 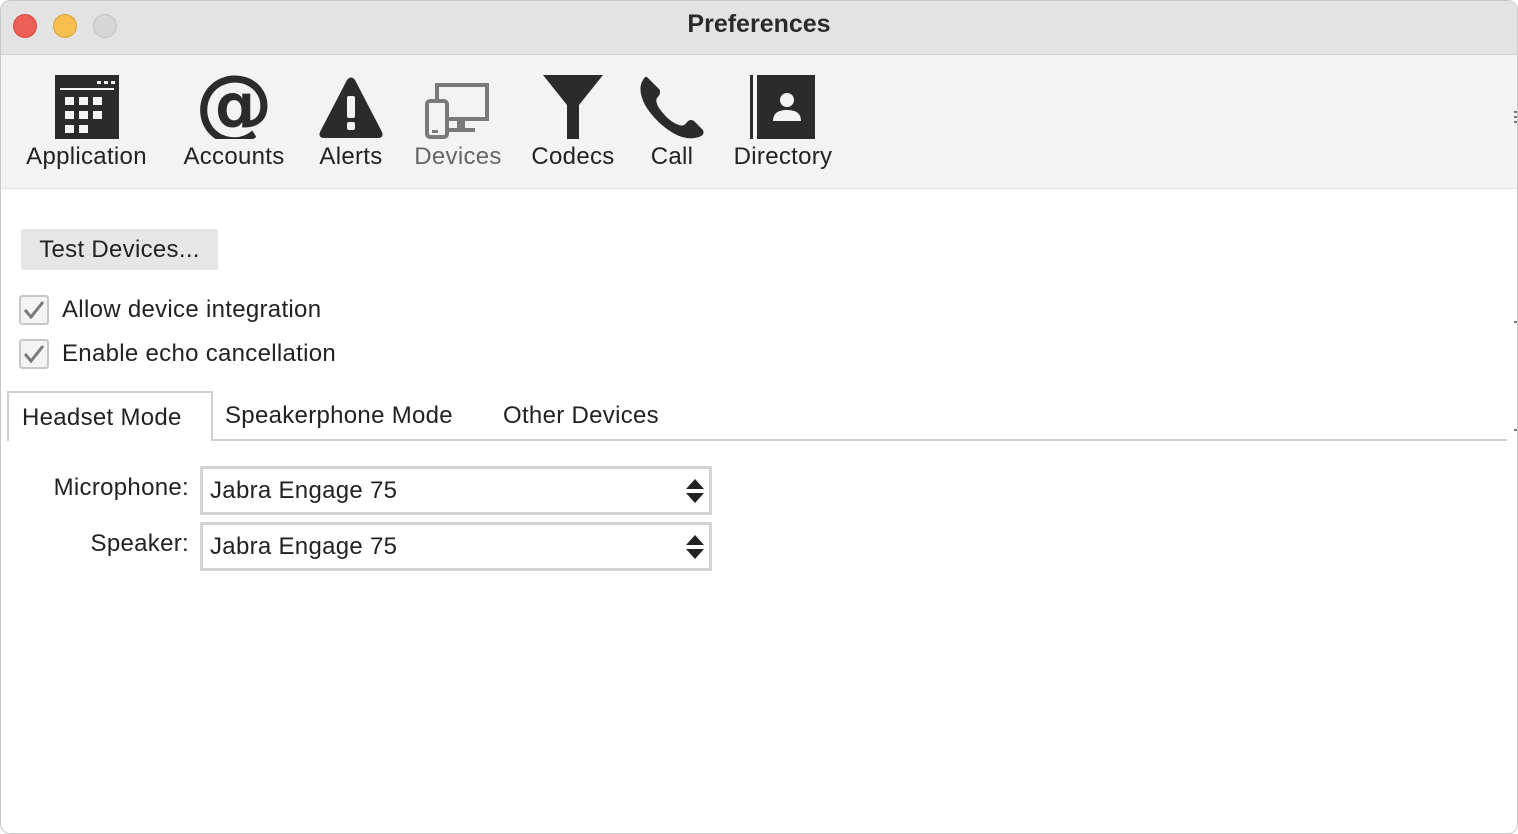 I want to click on toolbar-item-label: Alerts, so click(x=351, y=156).